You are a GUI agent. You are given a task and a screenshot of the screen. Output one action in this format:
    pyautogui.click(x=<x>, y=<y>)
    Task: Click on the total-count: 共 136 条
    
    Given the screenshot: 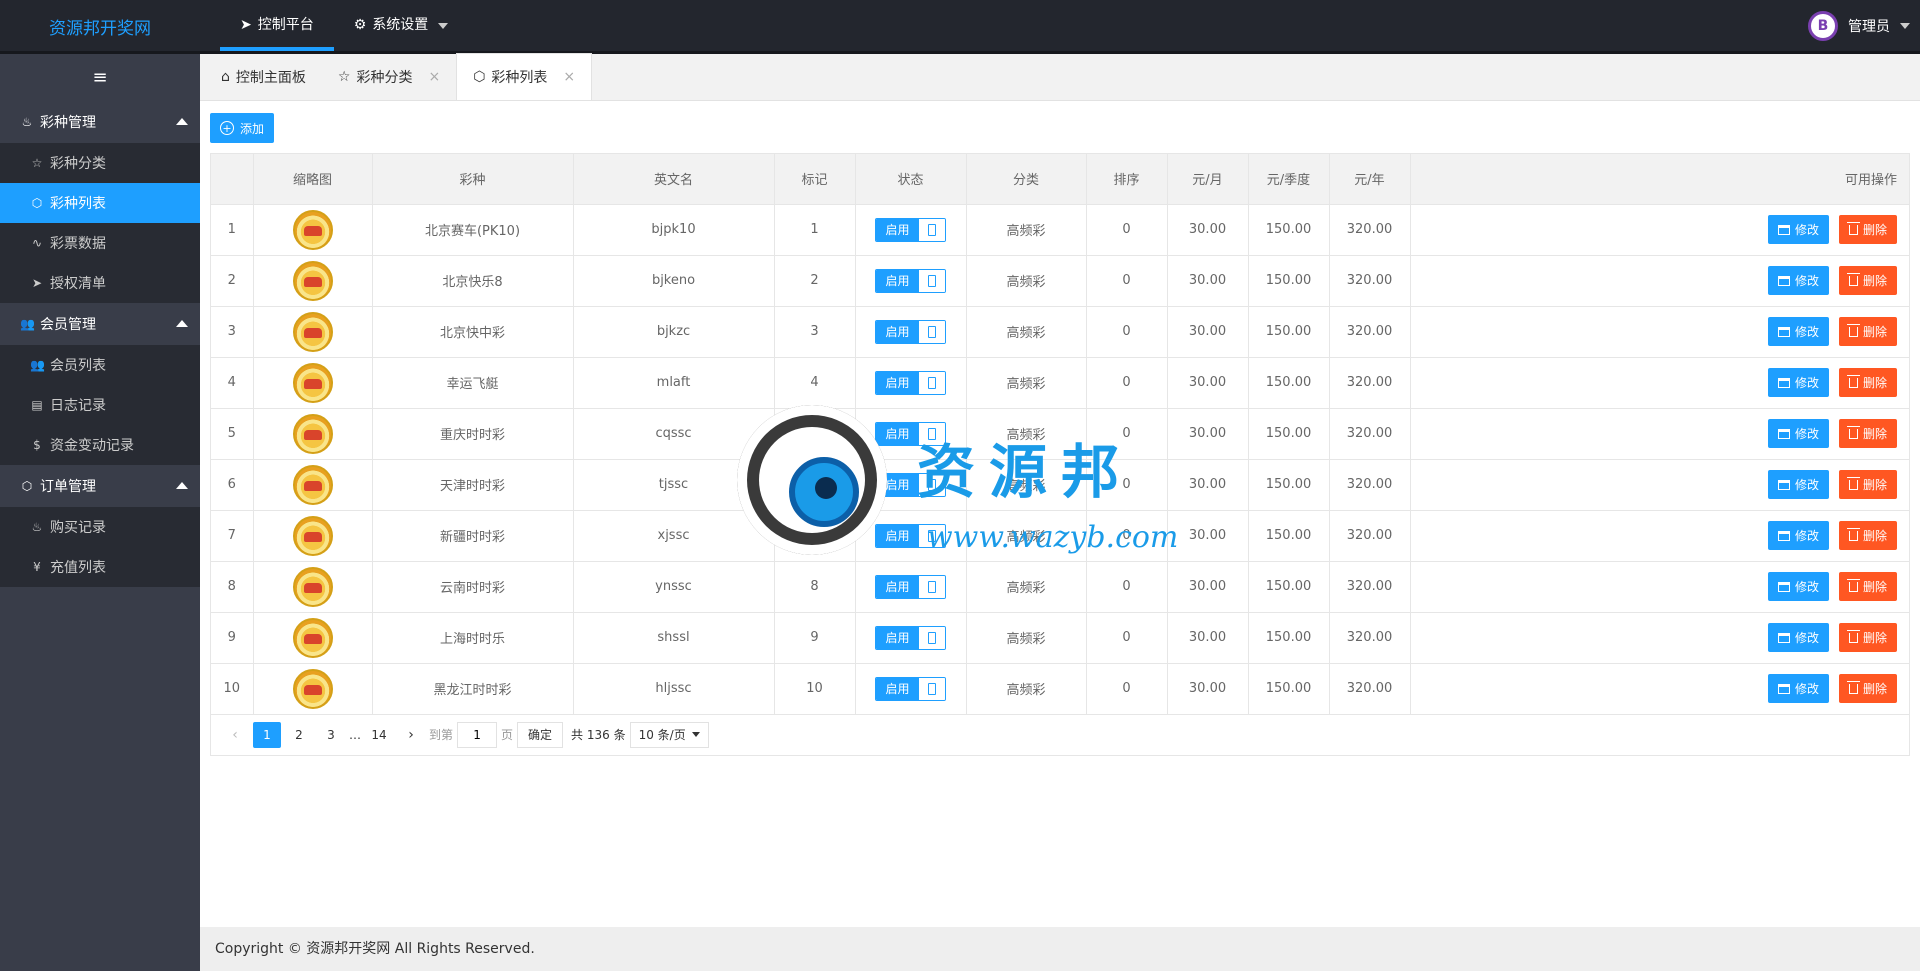 What is the action you would take?
    pyautogui.click(x=598, y=735)
    